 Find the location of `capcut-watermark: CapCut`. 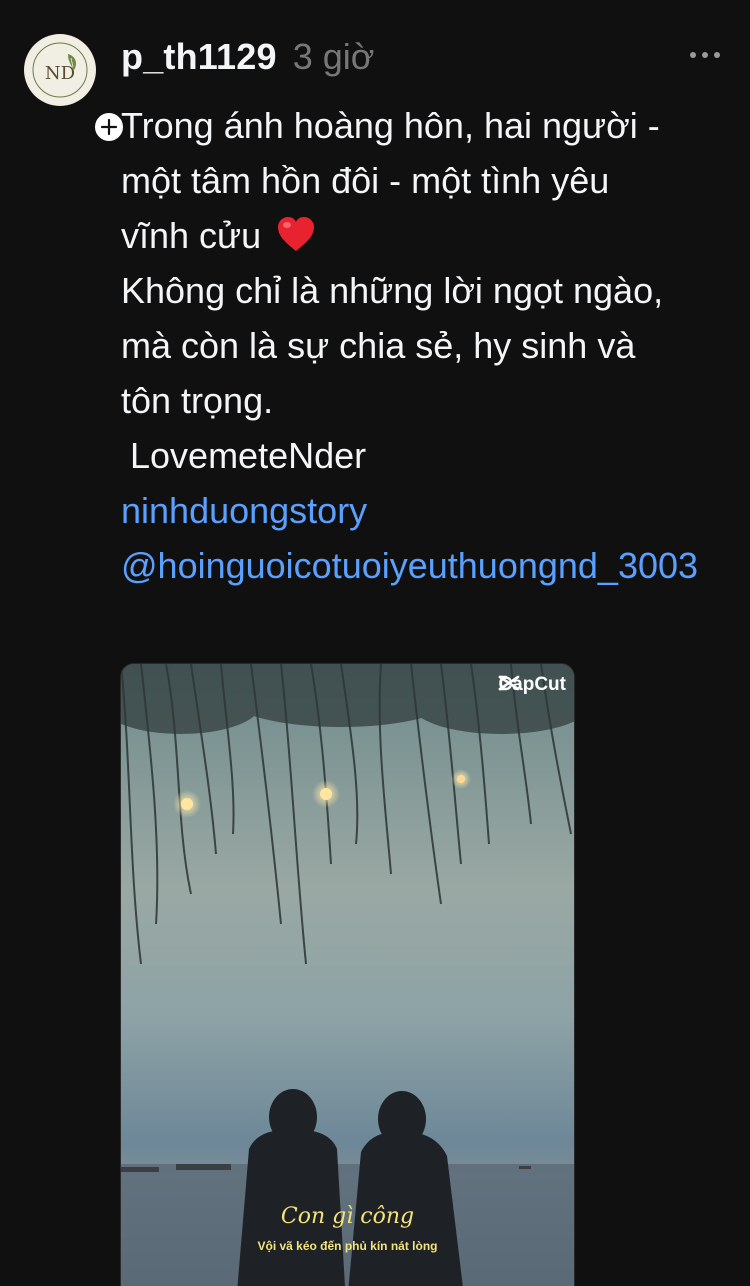

capcut-watermark: CapCut is located at coordinates (532, 685).